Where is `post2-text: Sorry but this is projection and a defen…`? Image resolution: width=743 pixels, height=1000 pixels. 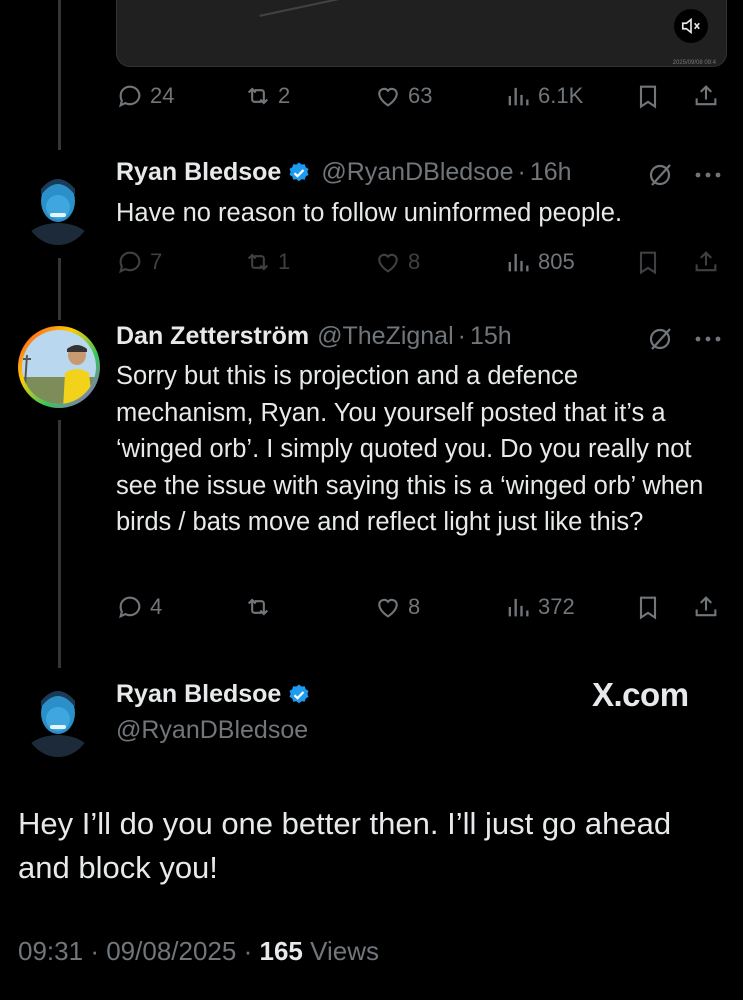 post2-text: Sorry but this is projection and a defen… is located at coordinates (410, 449).